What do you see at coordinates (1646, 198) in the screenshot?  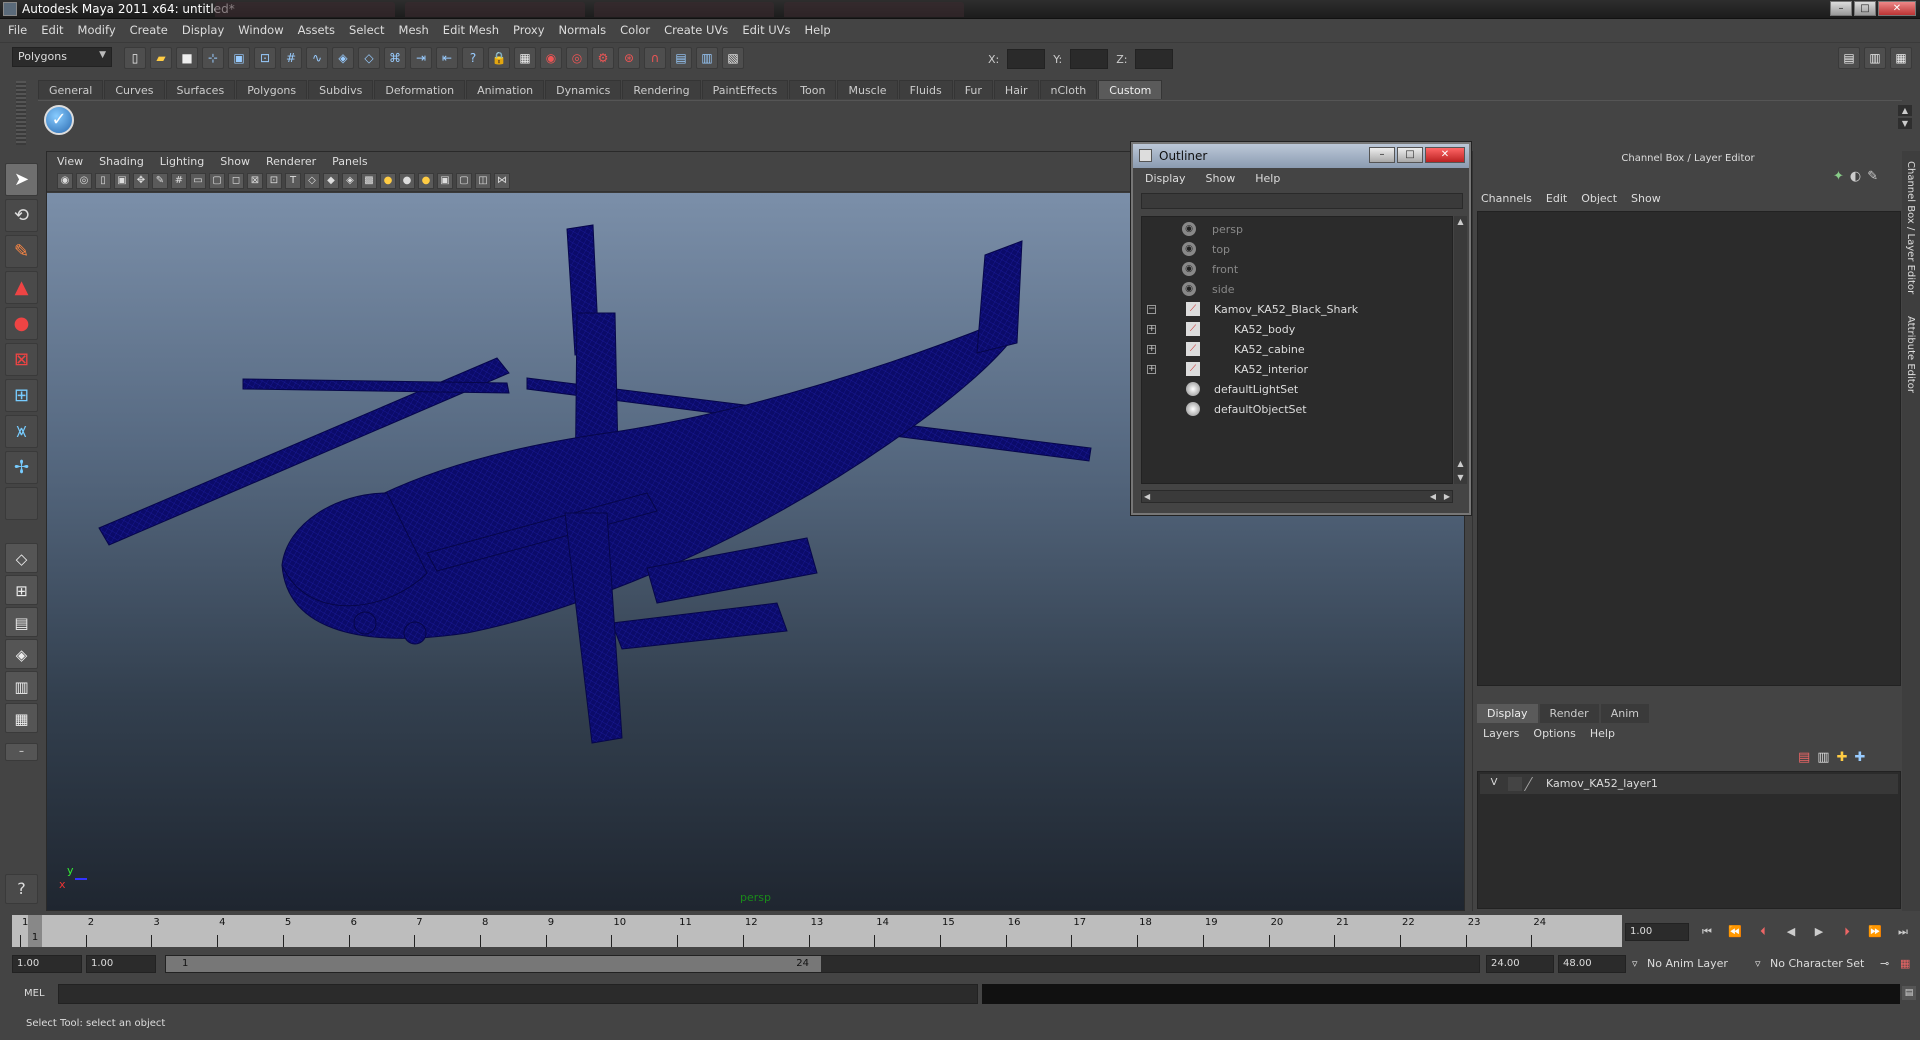 I see `channel-box-menu-show: Show` at bounding box center [1646, 198].